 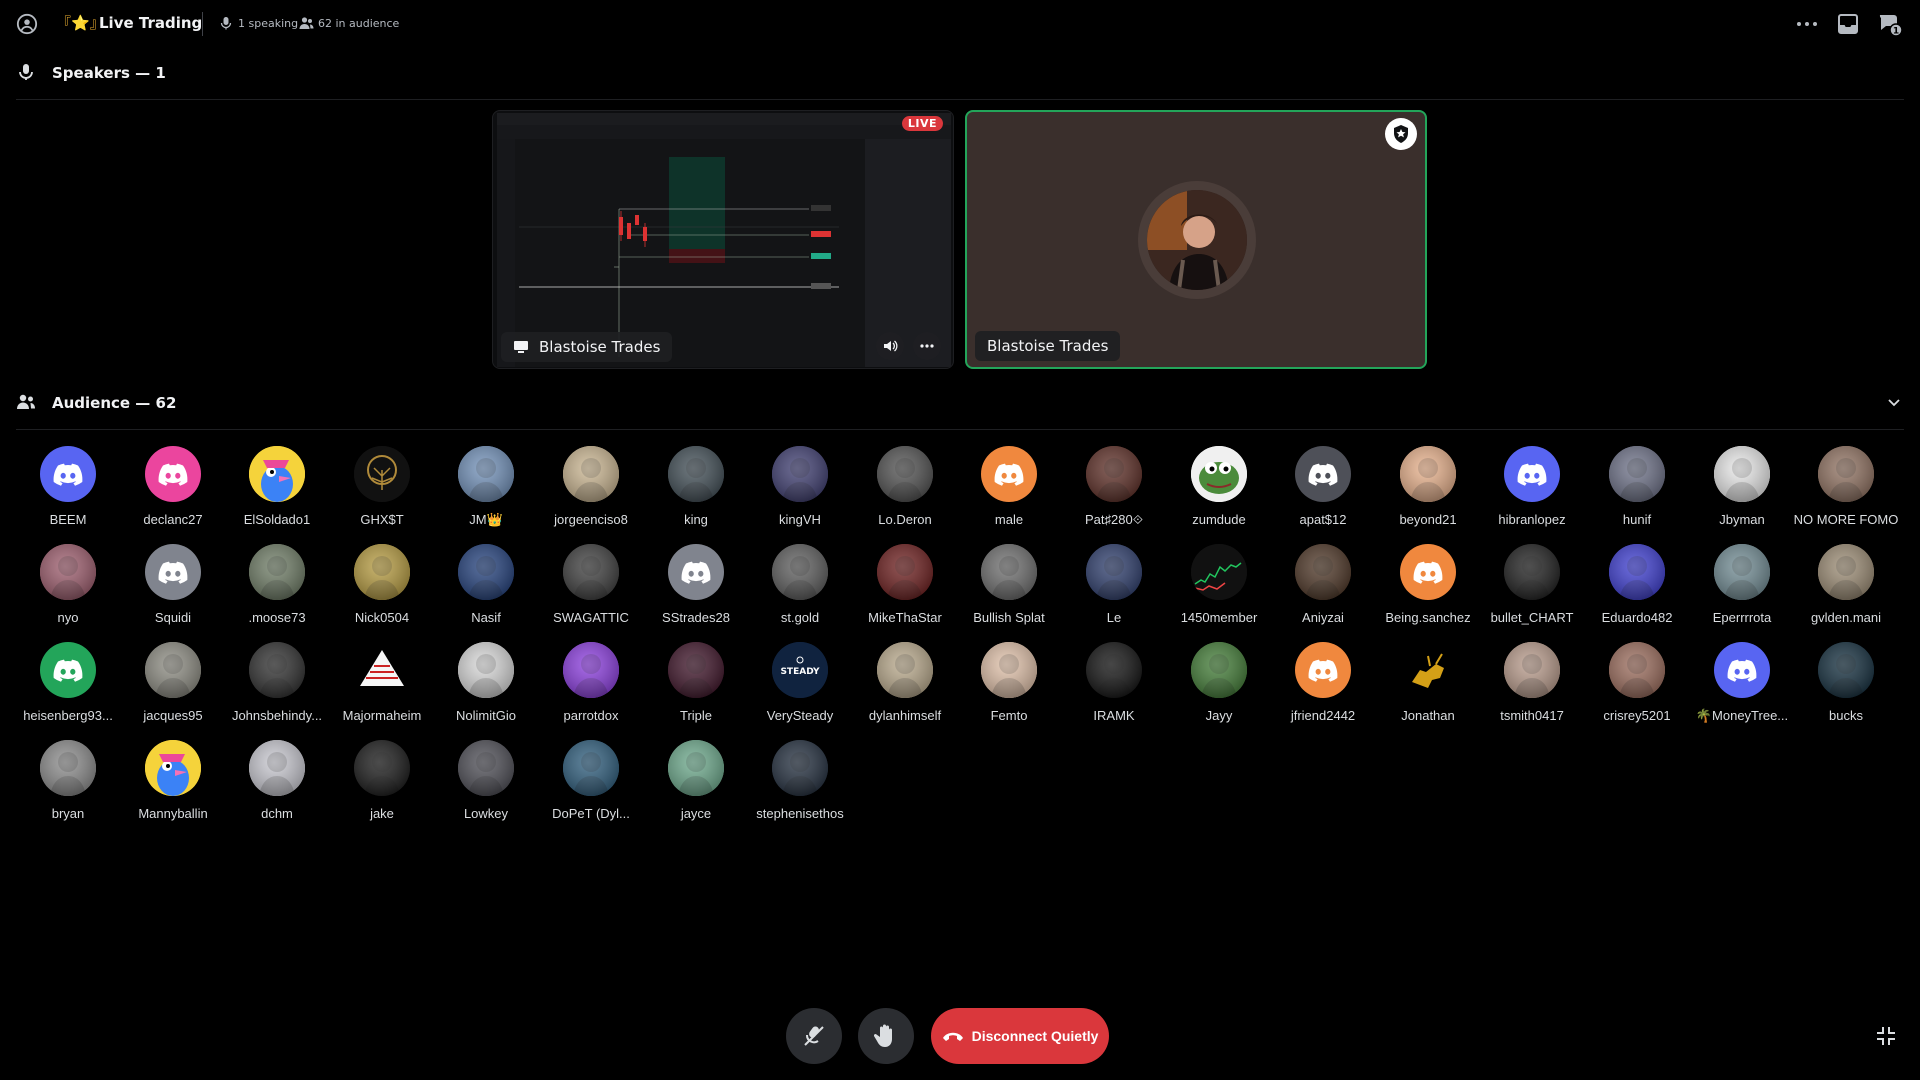 What do you see at coordinates (1637, 687) in the screenshot?
I see `audience-member: crisrey5201` at bounding box center [1637, 687].